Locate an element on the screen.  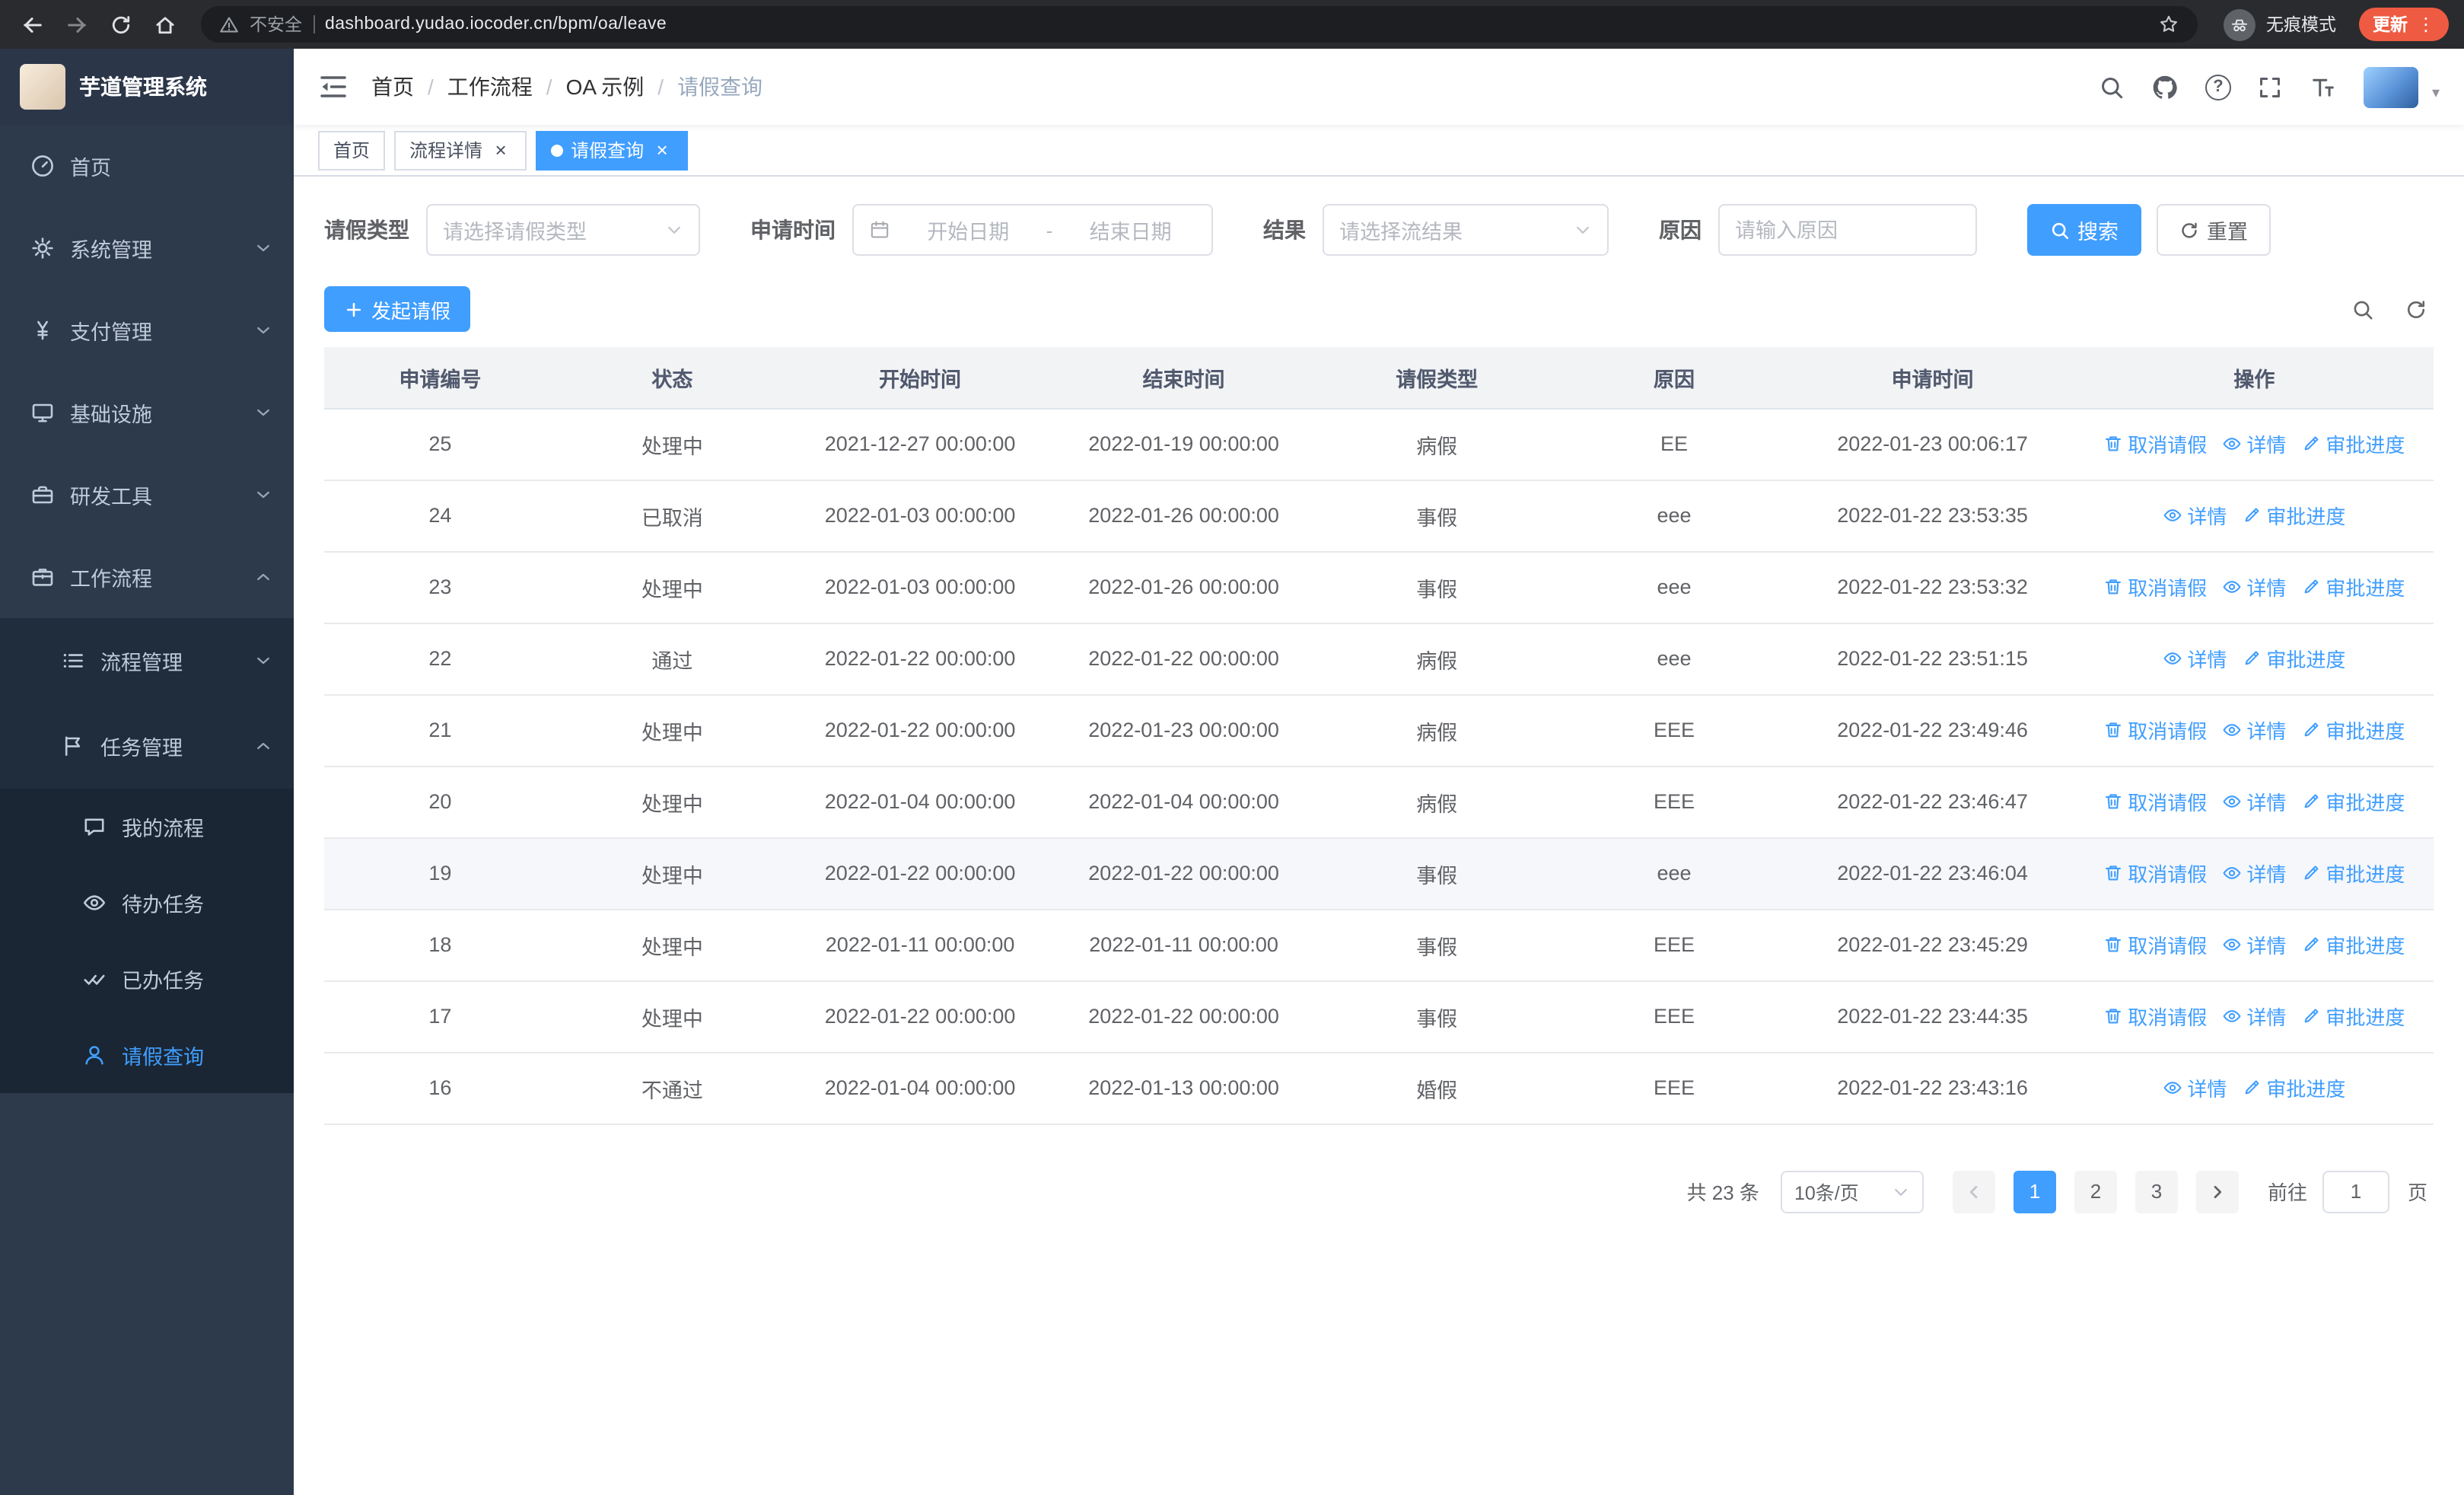
sidebar-item-pending-tasks: 待办任务 is located at coordinates (147, 903).